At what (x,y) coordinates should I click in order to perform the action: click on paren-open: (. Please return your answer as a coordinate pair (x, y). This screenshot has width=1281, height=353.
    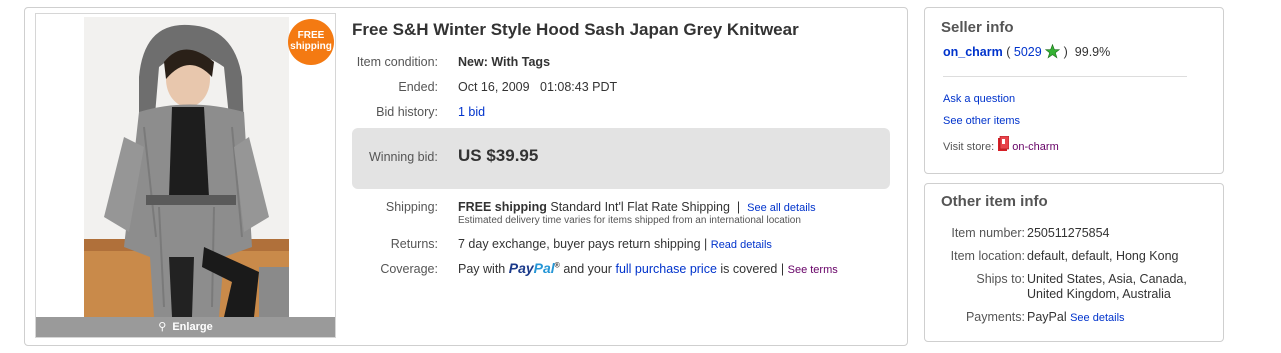
    Looking at the image, I should click on (1008, 52).